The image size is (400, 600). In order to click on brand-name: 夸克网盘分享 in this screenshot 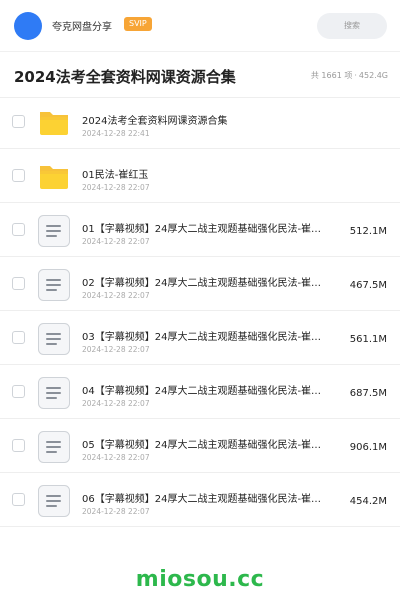, I will do `click(82, 27)`.